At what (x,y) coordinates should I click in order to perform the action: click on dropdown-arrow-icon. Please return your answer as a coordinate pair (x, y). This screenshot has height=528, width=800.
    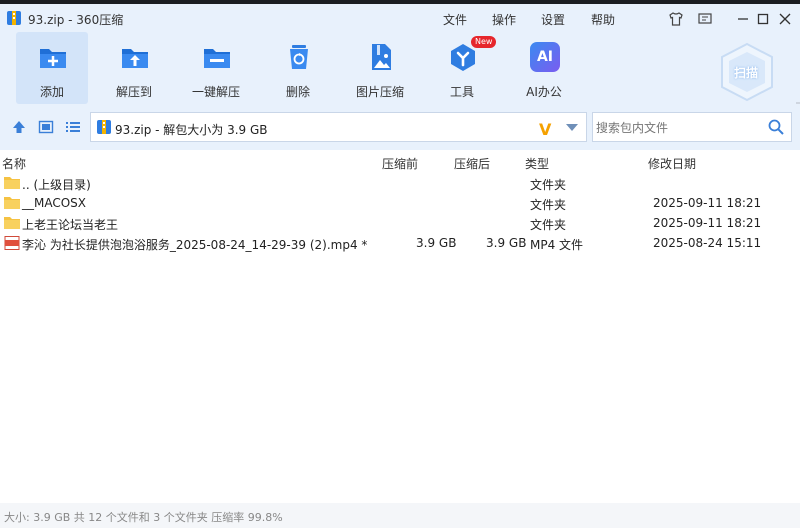
    Looking at the image, I should click on (572, 128).